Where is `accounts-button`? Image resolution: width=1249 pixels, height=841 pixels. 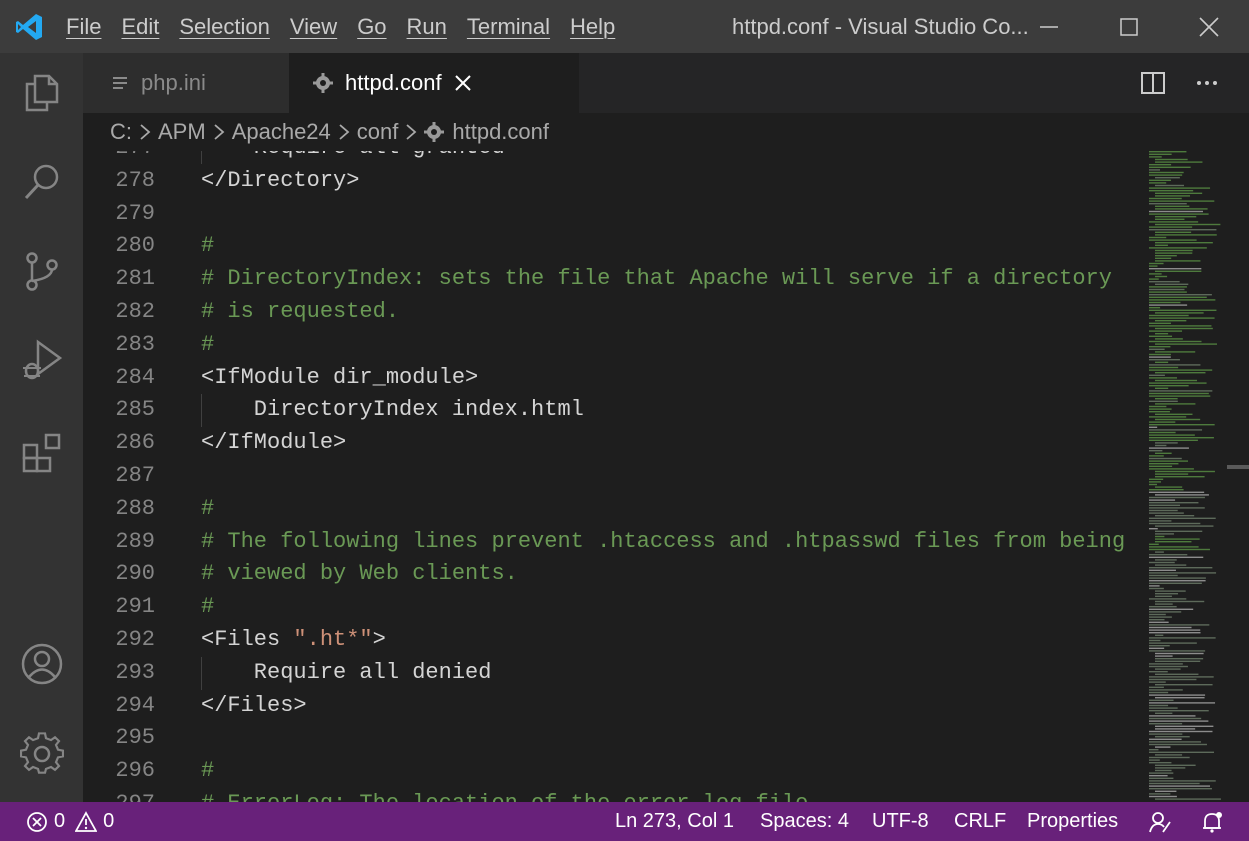 accounts-button is located at coordinates (41, 664).